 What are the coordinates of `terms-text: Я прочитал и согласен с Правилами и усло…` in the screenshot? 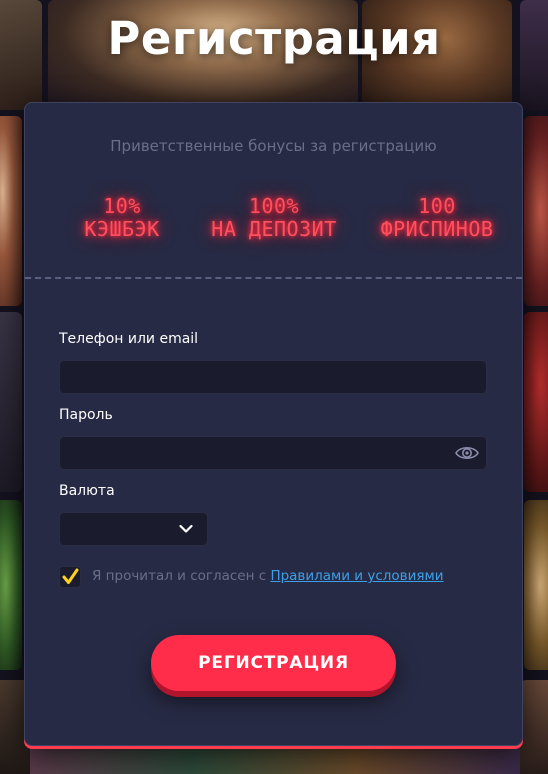 It's located at (268, 576).